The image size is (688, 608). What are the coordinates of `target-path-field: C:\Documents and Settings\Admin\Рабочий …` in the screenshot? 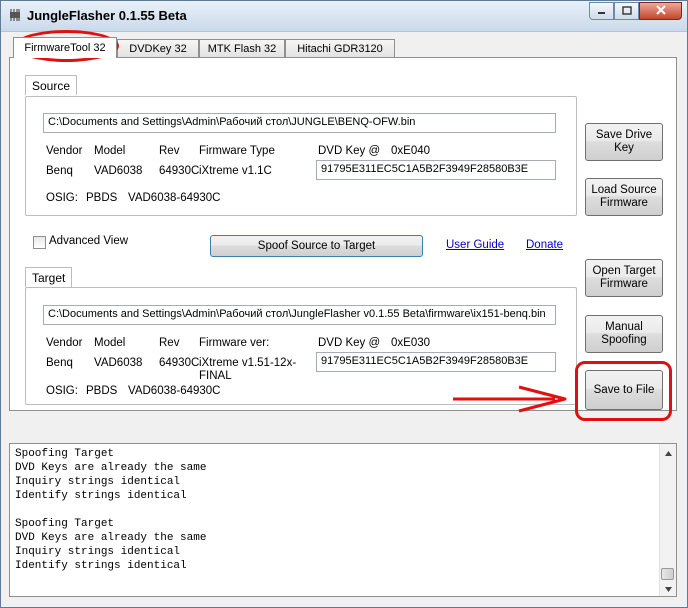 It's located at (299, 315).